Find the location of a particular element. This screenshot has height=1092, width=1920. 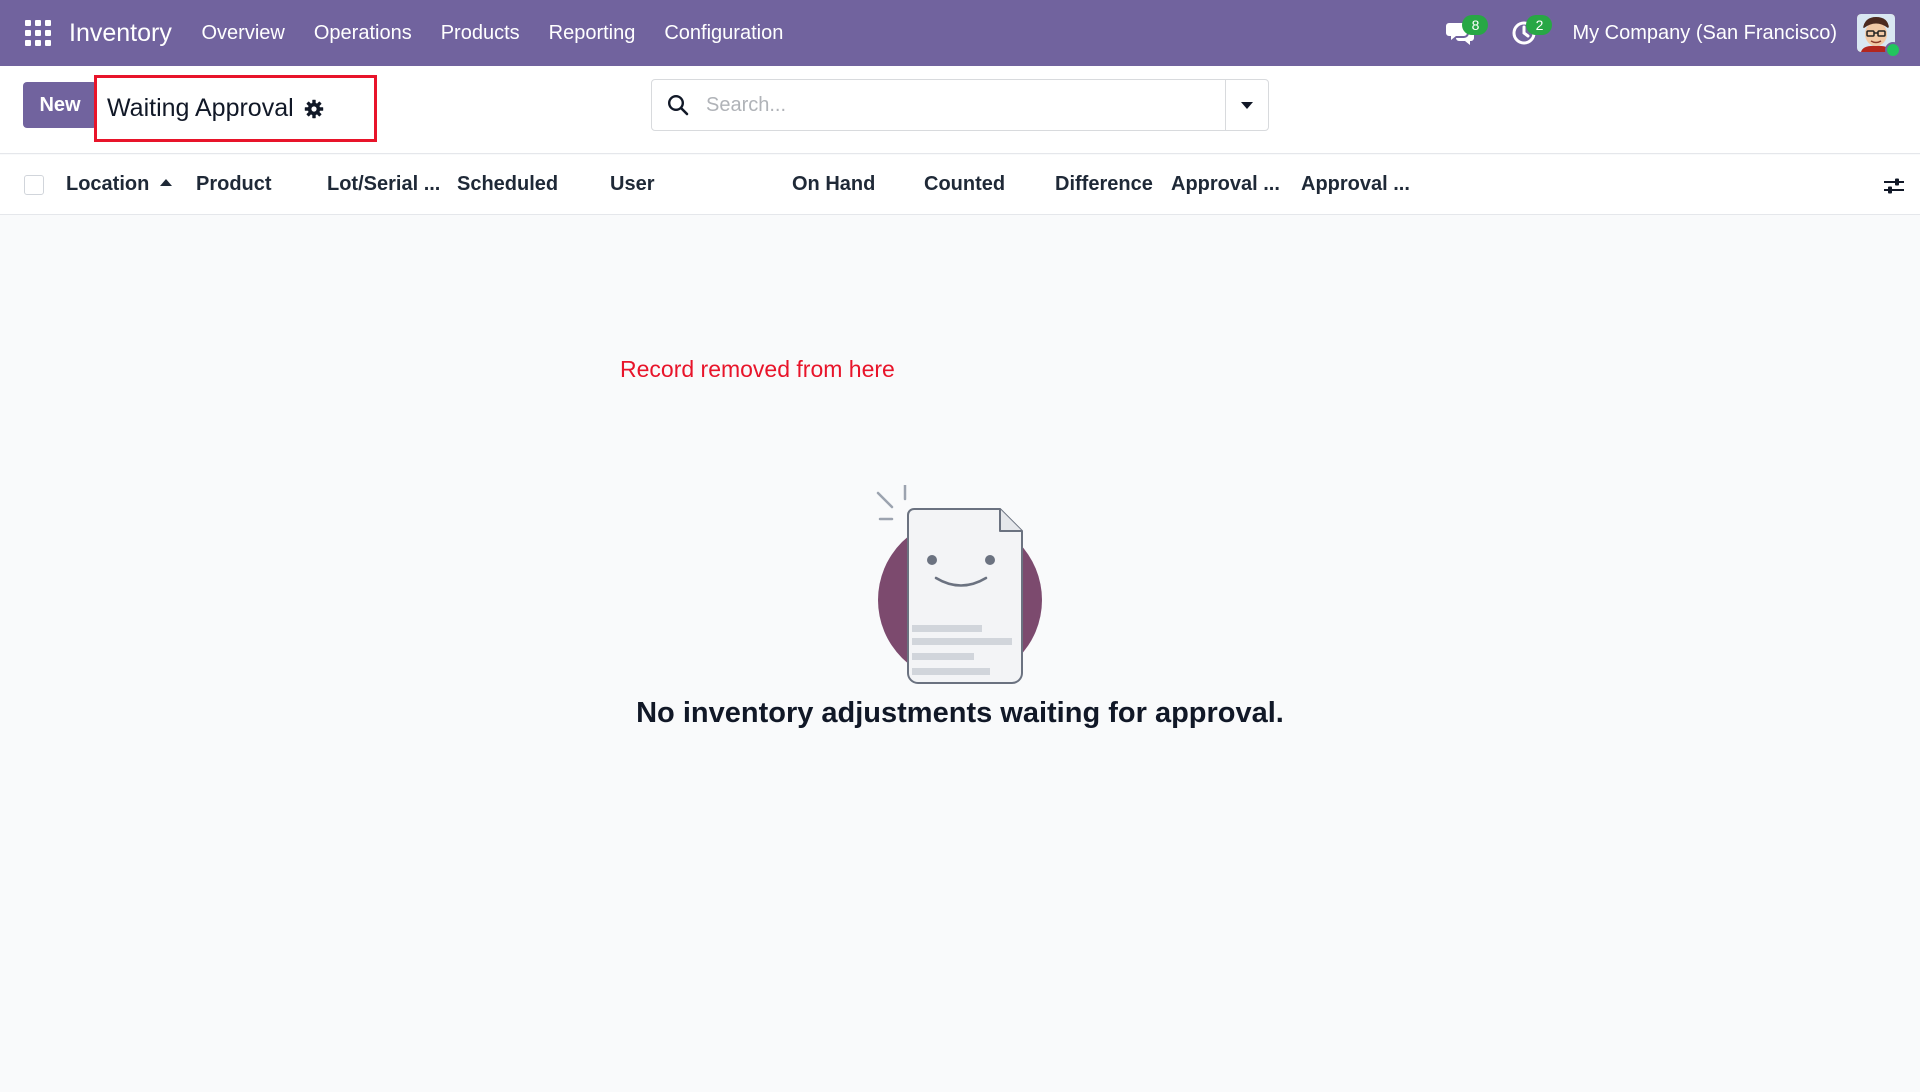

column-scheduled: Scheduled is located at coordinates (507, 184).